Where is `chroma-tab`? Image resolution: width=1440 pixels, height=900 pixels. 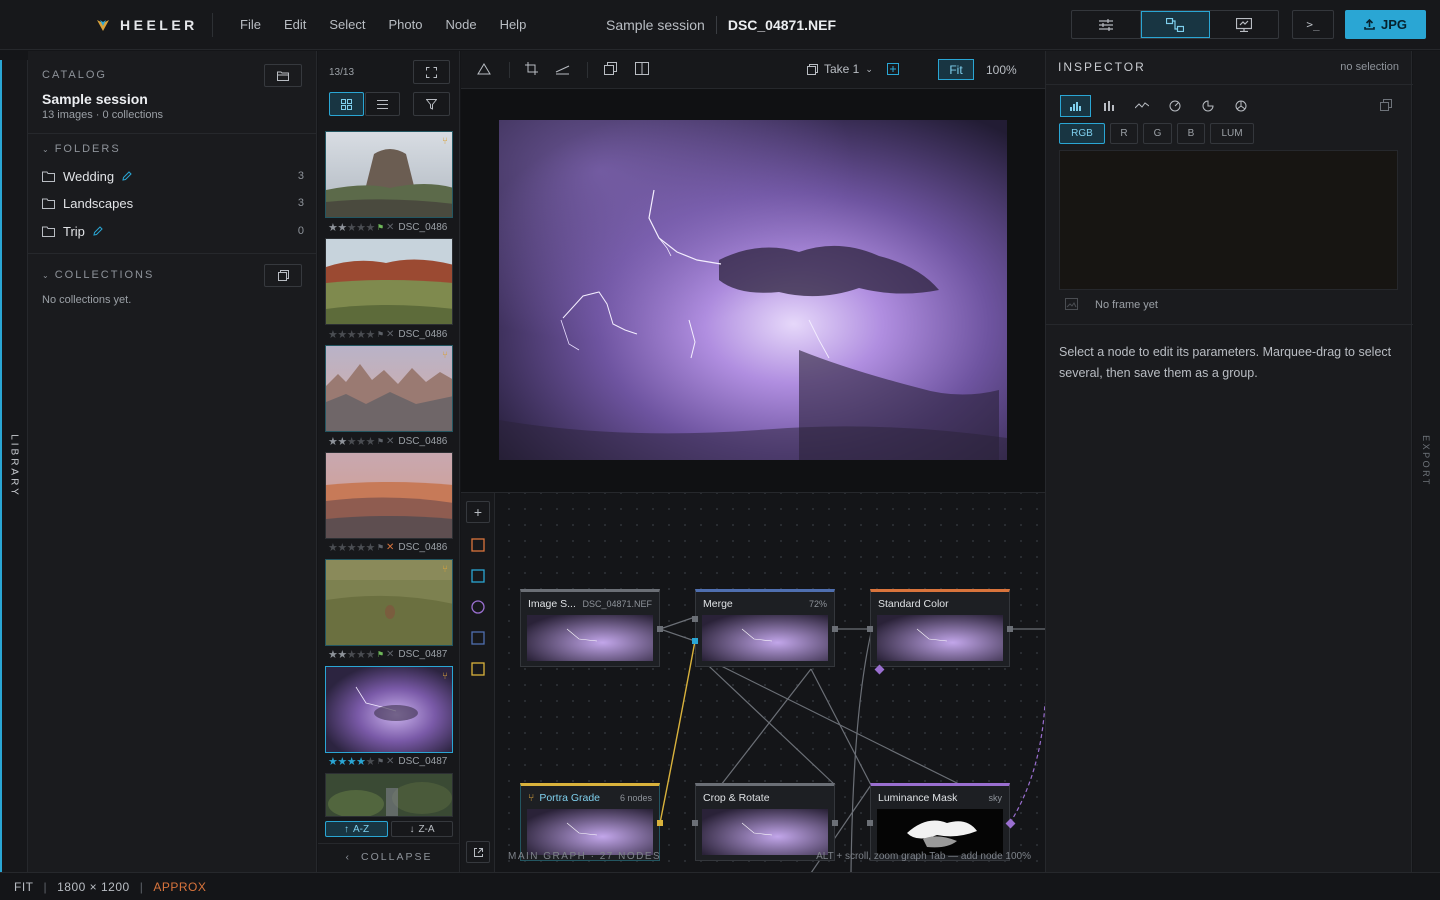
chroma-tab is located at coordinates (1240, 106).